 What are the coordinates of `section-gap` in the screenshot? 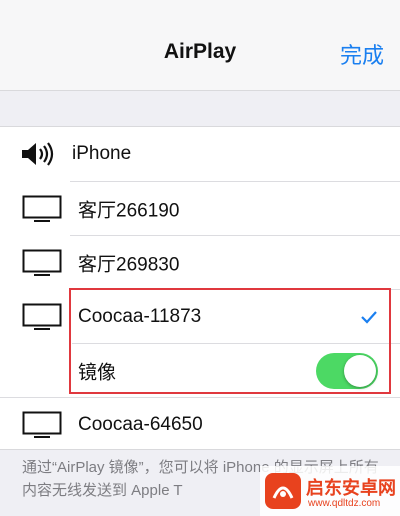 It's located at (200, 108).